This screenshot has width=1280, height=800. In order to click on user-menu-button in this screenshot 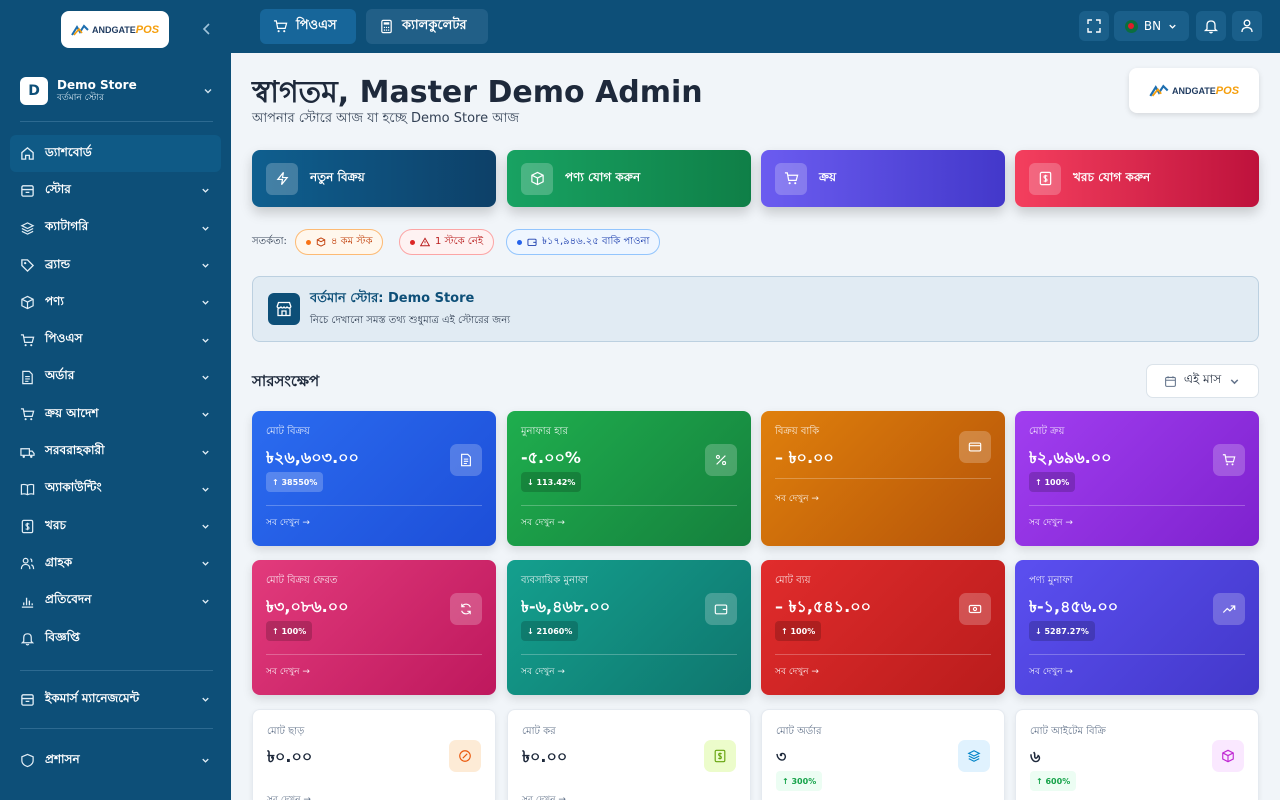, I will do `click(1247, 26)`.